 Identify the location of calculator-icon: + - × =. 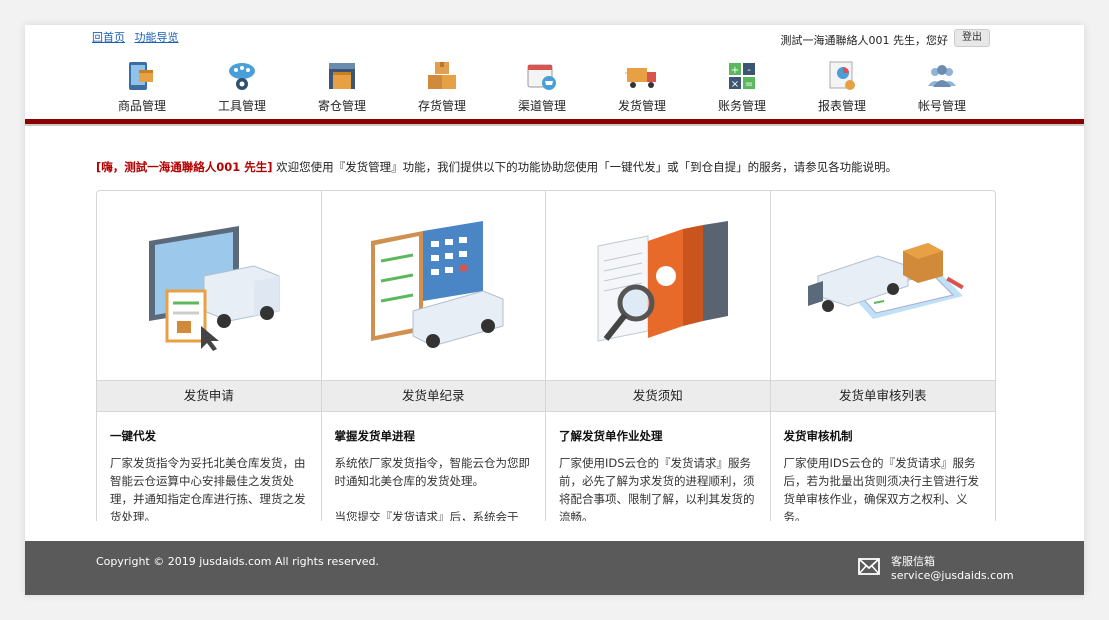
(742, 76).